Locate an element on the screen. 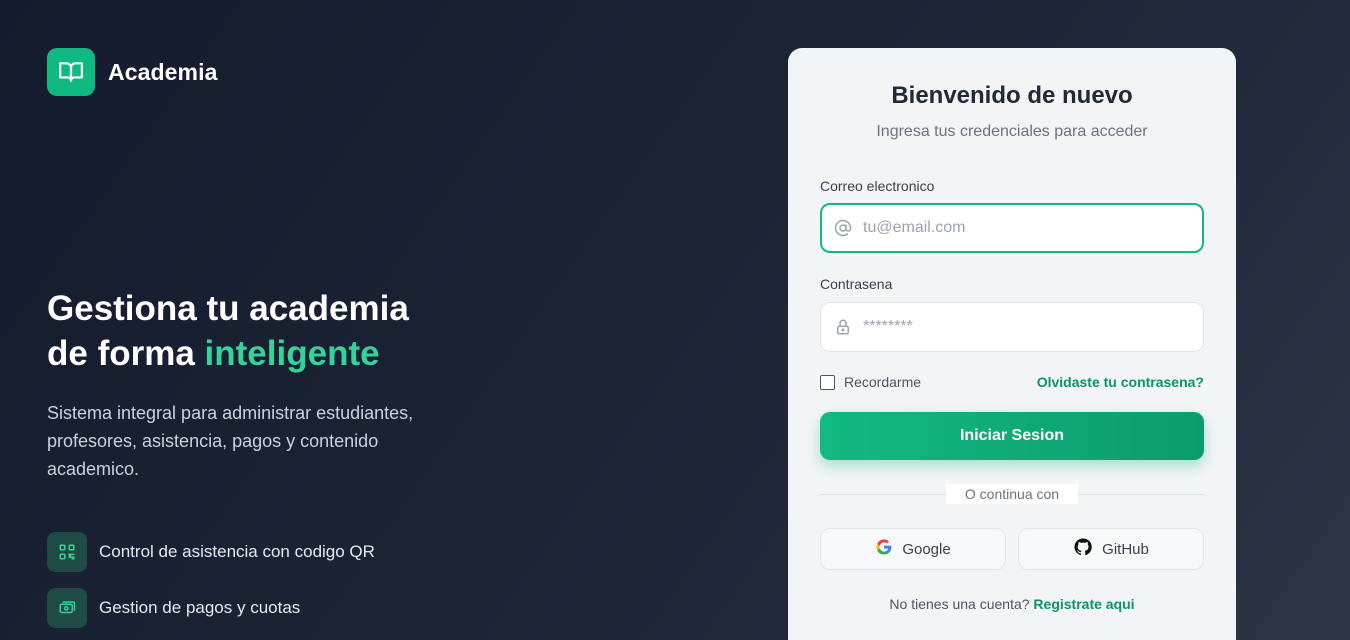 This screenshot has height=640, width=1350. feature-item-qr: Control de asistencia con codigo QR is located at coordinates (211, 552).